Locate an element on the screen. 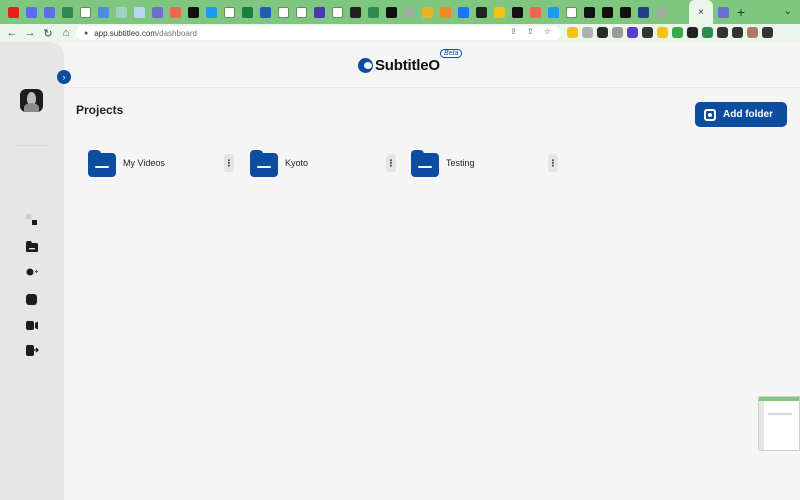  sidepanel-icon is located at coordinates (737, 32).